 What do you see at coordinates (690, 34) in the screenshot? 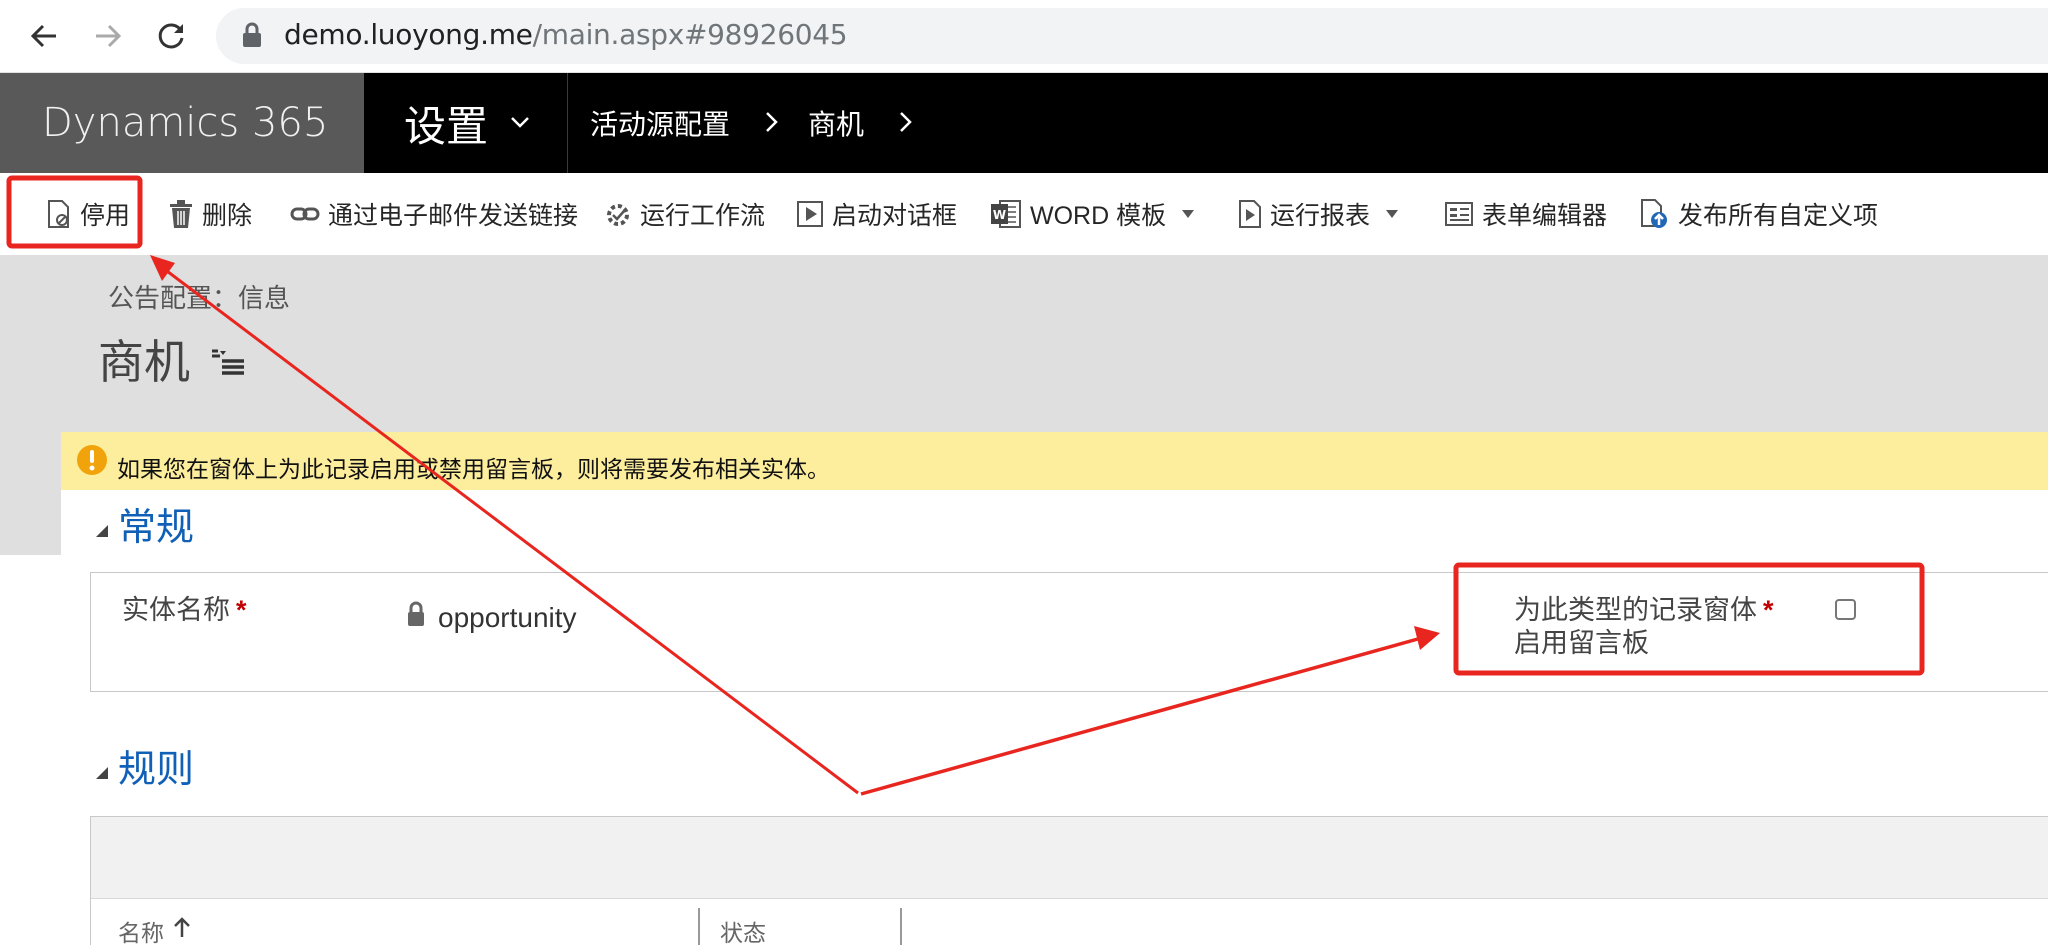
I see `url-path: /main.aspx#98926045` at bounding box center [690, 34].